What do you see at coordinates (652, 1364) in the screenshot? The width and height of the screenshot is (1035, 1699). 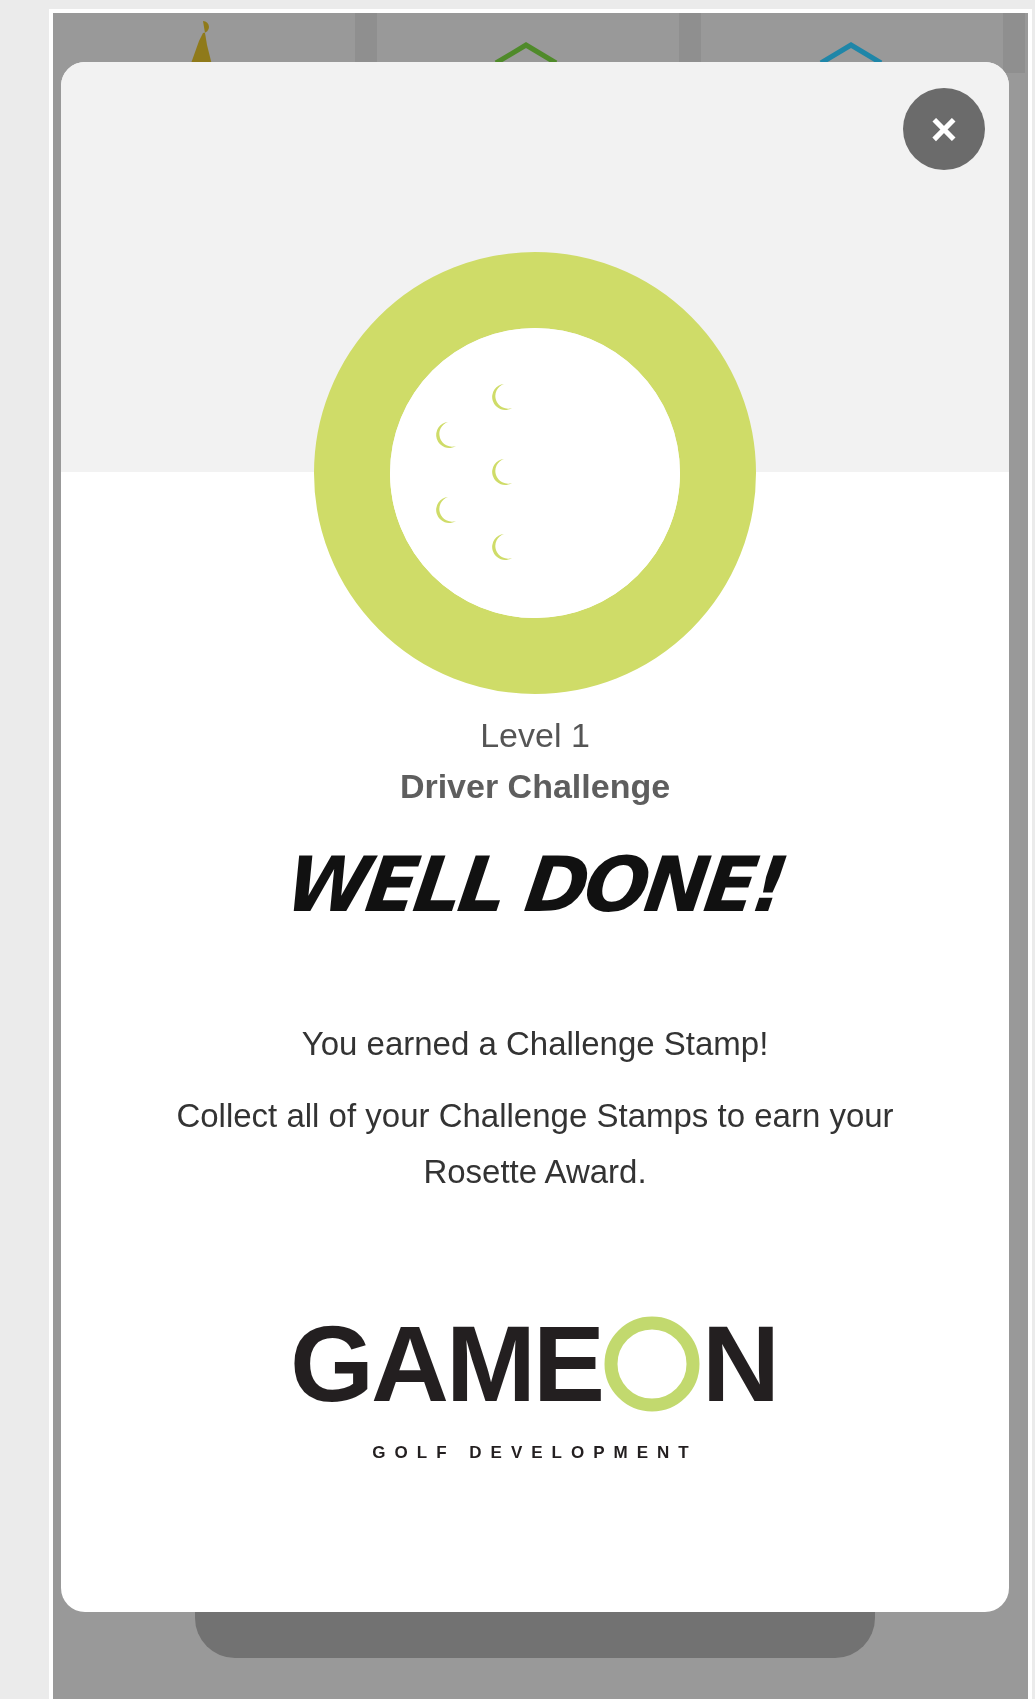 I see `logo-ring-icon` at bounding box center [652, 1364].